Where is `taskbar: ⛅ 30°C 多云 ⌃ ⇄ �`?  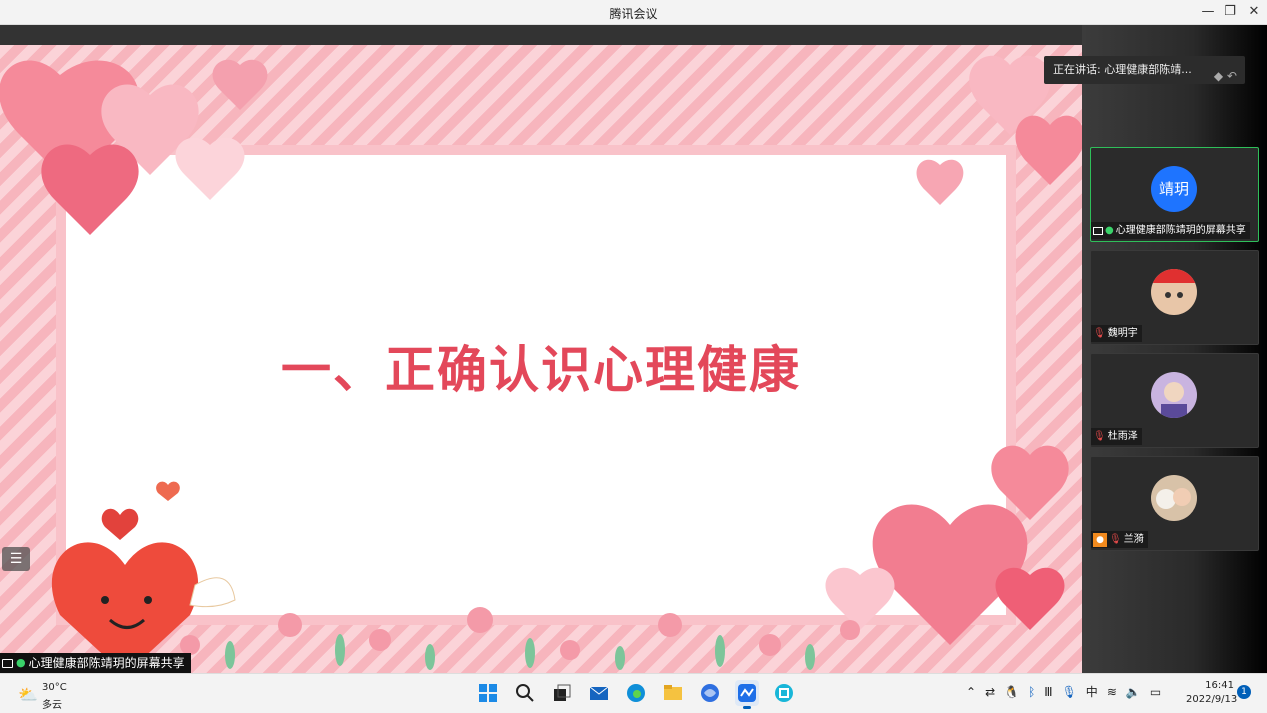
taskbar: ⛅ 30°C 多云 ⌃ ⇄ � is located at coordinates (633, 693).